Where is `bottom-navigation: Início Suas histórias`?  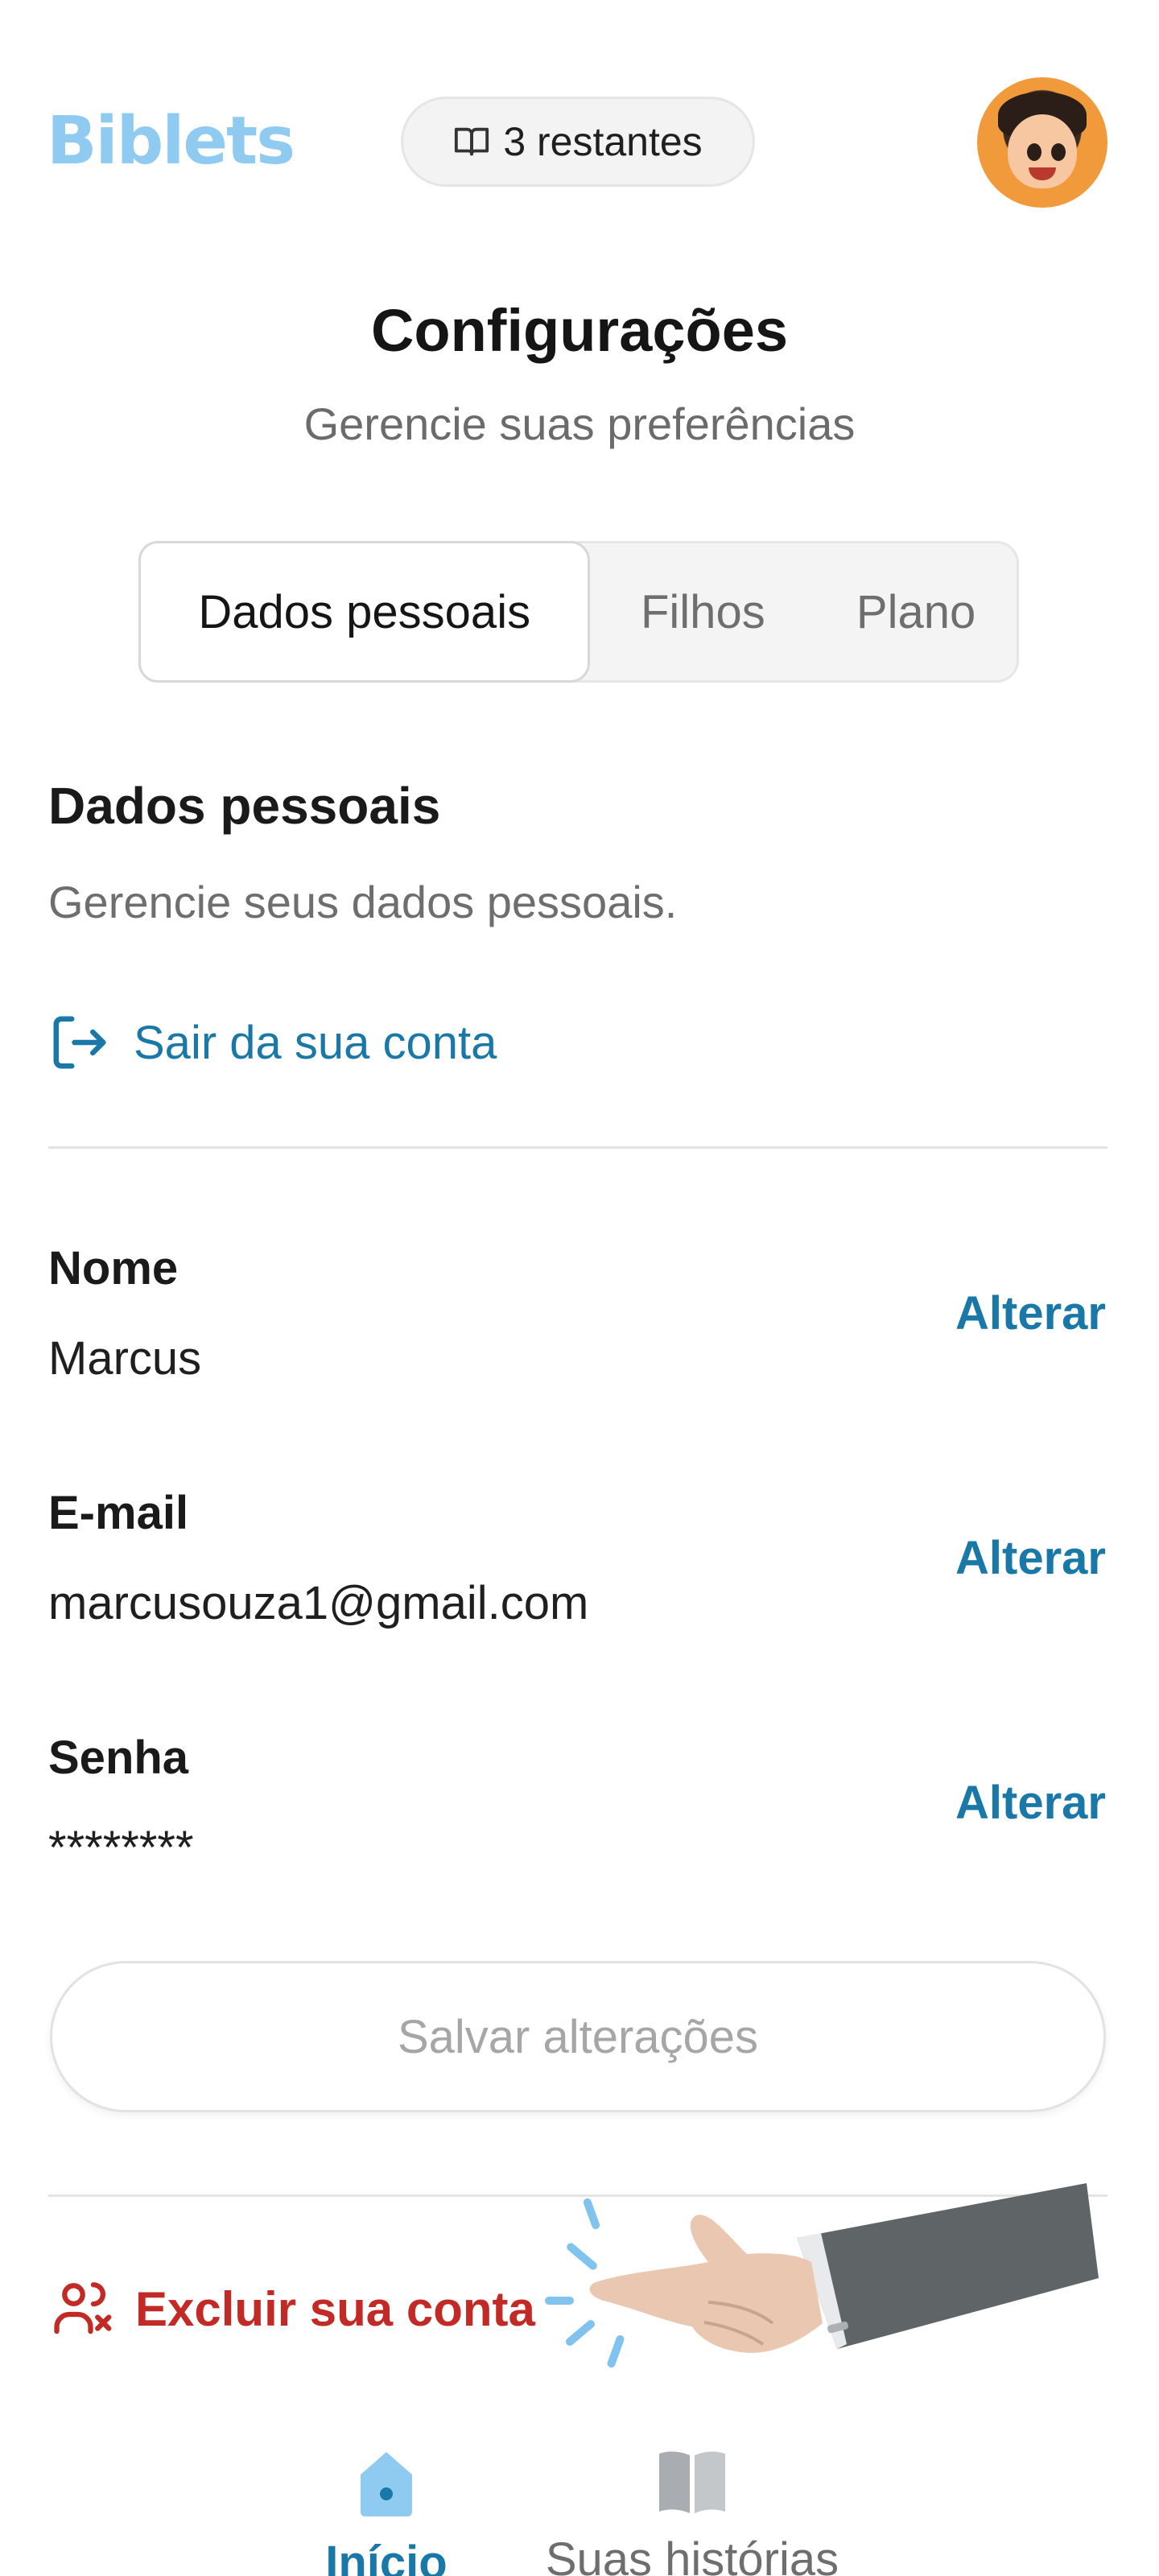
bottom-navigation: Início Suas histórias is located at coordinates (579, 2511).